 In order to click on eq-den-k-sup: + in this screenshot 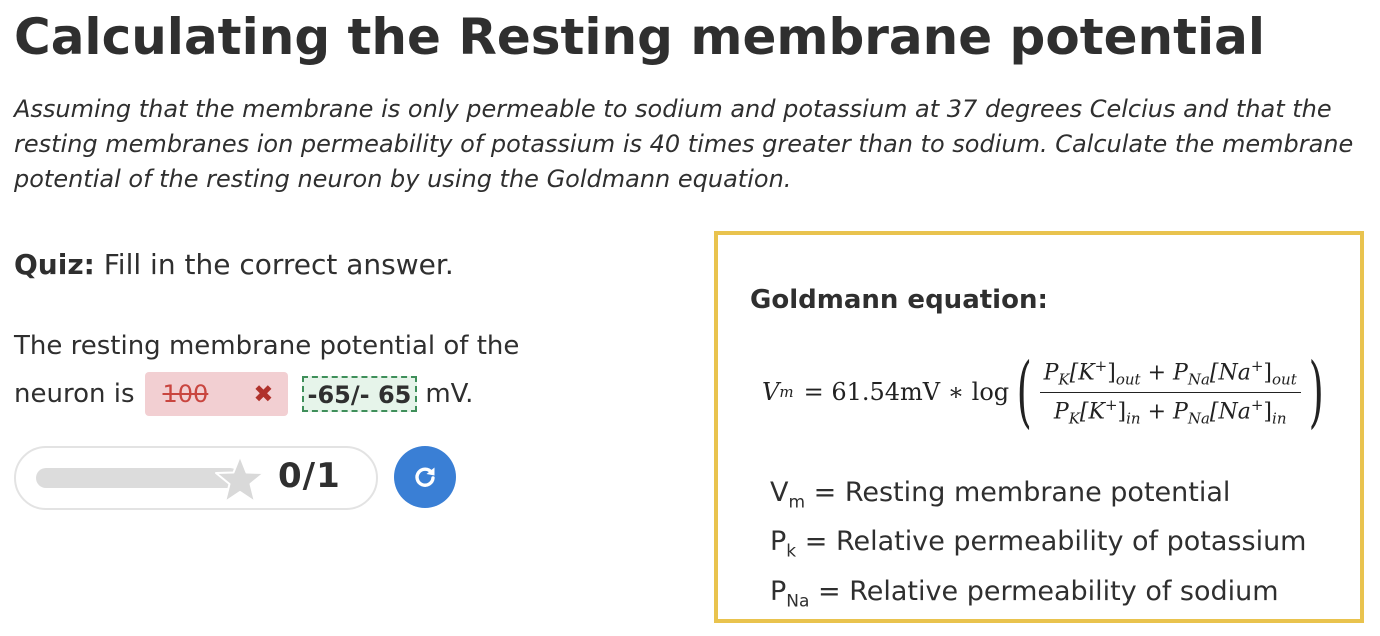, I will do `click(1111, 404)`.